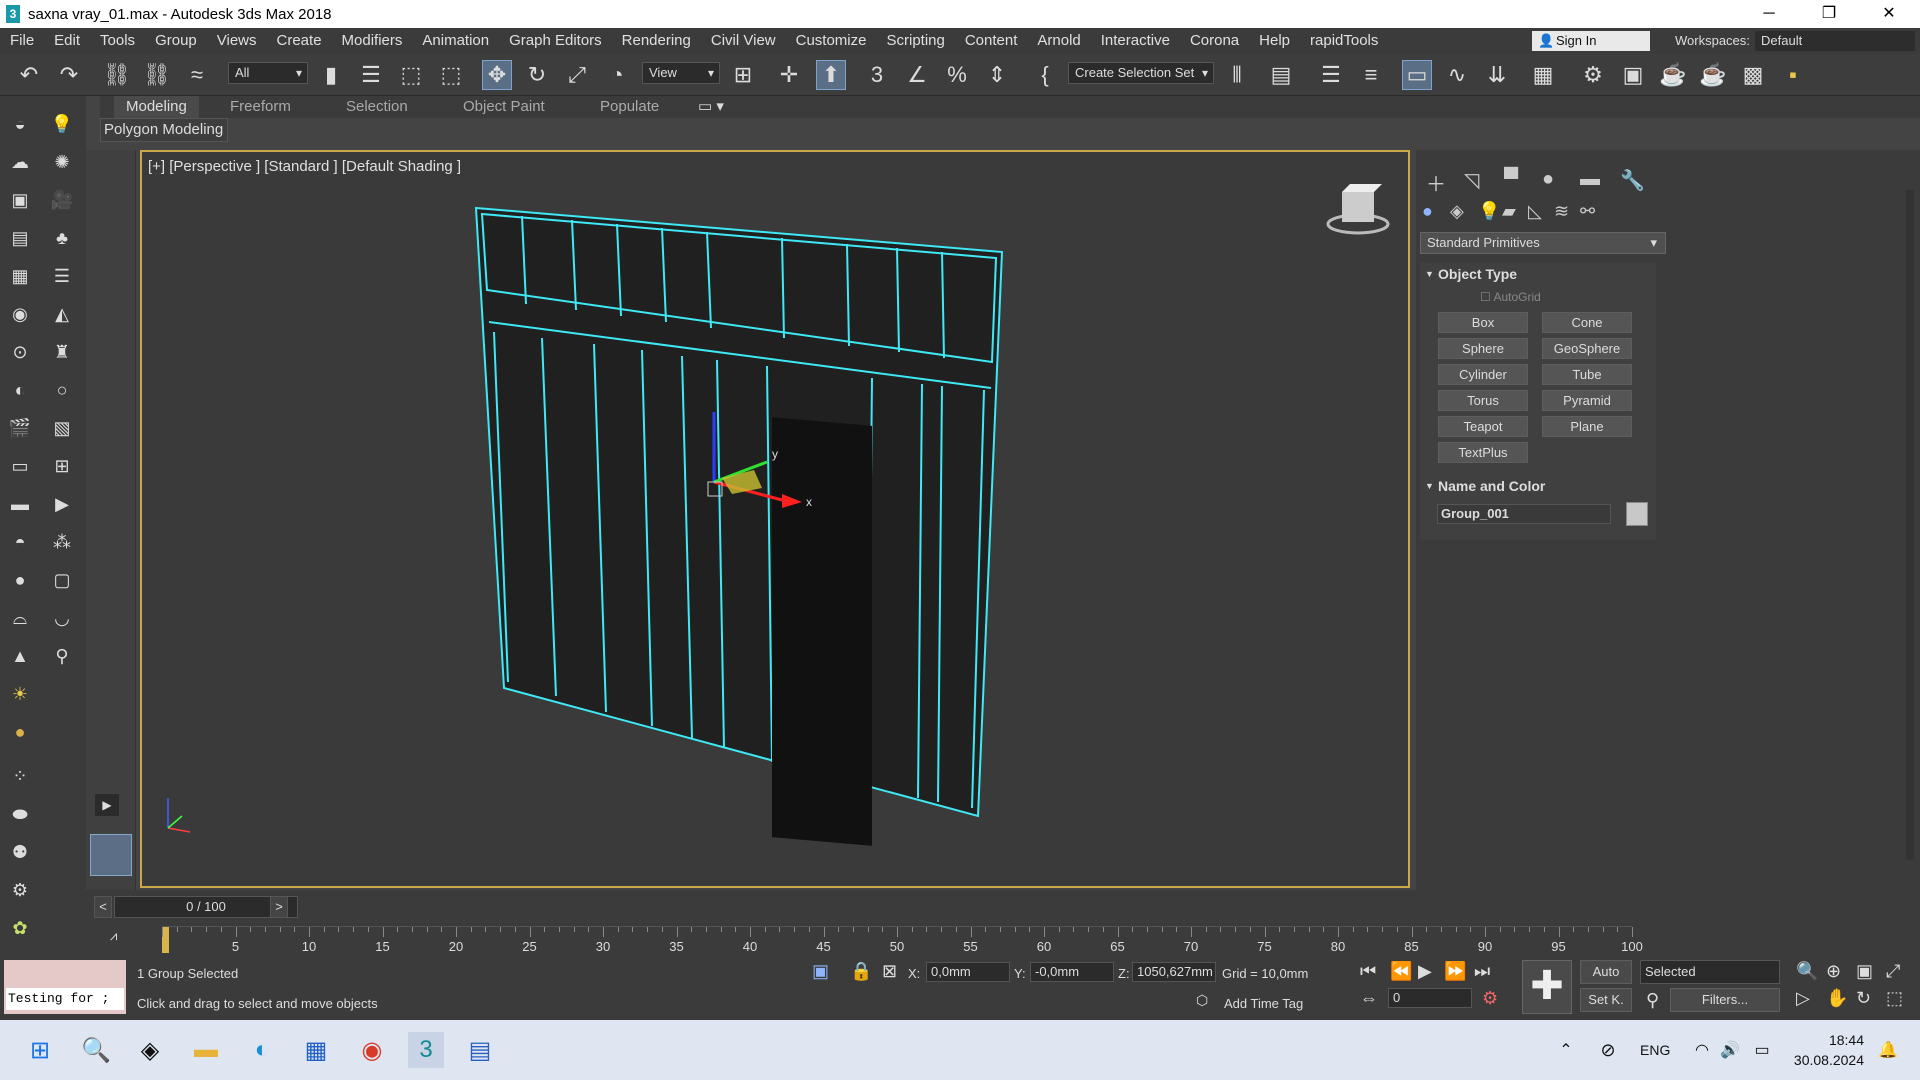  Describe the element at coordinates (1587, 426) in the screenshot. I see `plane-button: Plane` at that location.